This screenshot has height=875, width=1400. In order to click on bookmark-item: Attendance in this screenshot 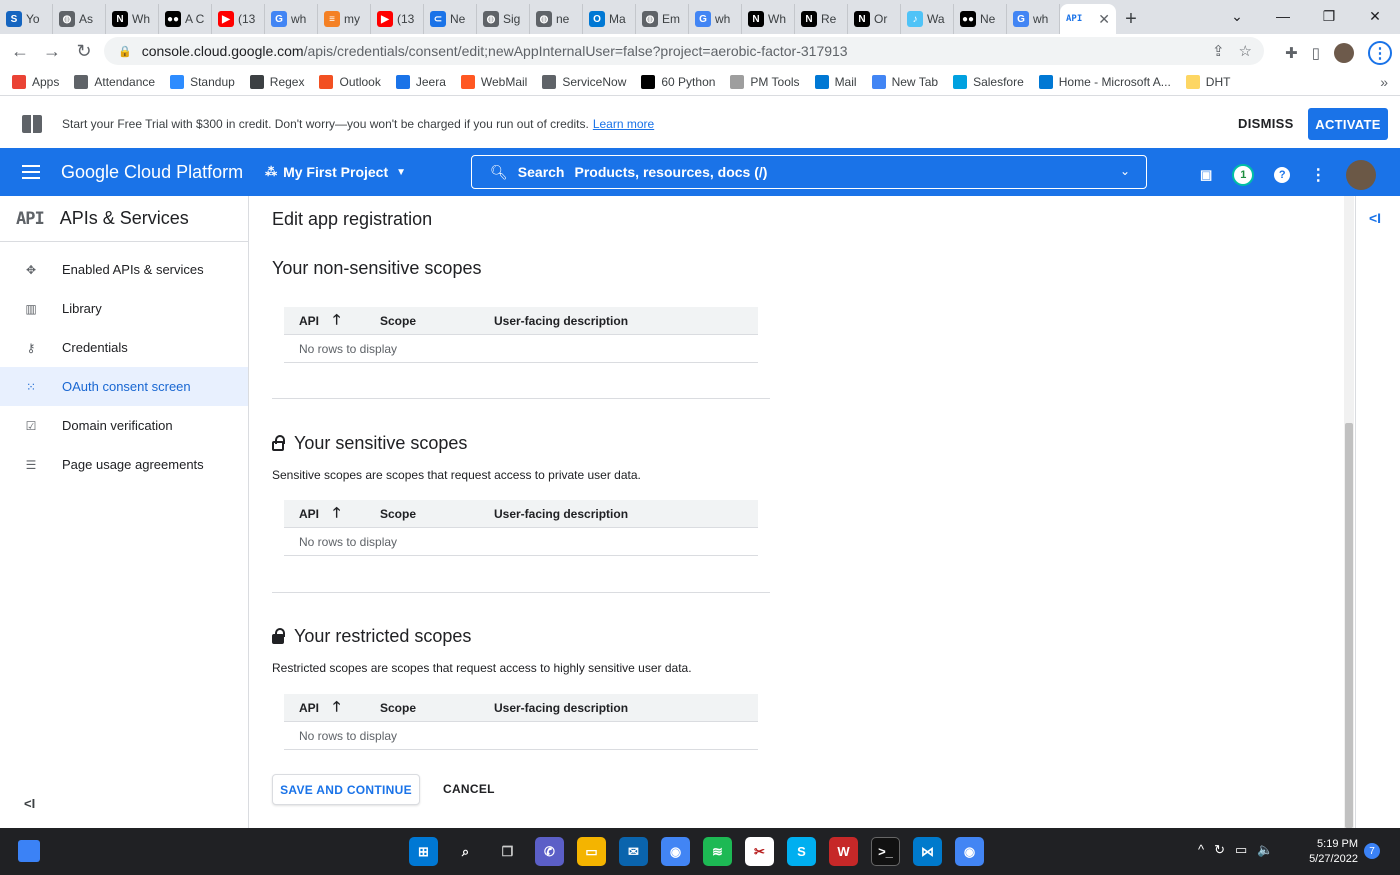, I will do `click(114, 81)`.